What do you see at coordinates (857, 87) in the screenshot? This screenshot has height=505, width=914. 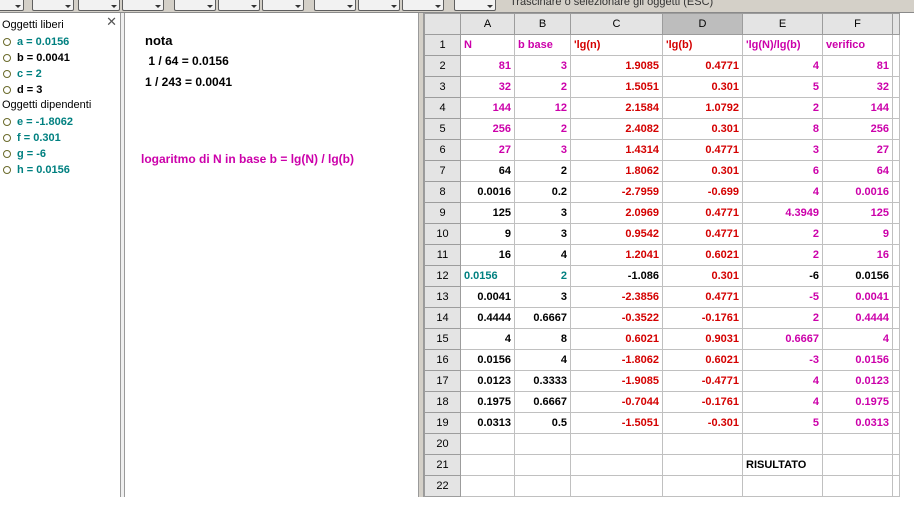 I see `table-cell: 32` at bounding box center [857, 87].